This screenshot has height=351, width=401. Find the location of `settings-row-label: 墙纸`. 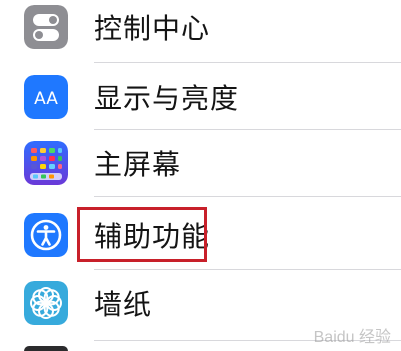

settings-row-label: 墙纸 is located at coordinates (123, 304).